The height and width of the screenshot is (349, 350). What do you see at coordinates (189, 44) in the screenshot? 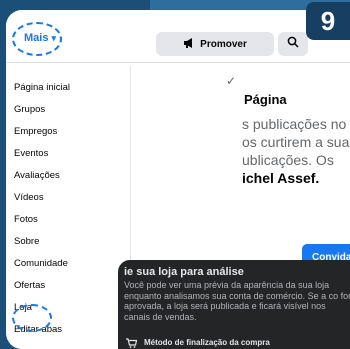
I see `megaphone-icon` at bounding box center [189, 44].